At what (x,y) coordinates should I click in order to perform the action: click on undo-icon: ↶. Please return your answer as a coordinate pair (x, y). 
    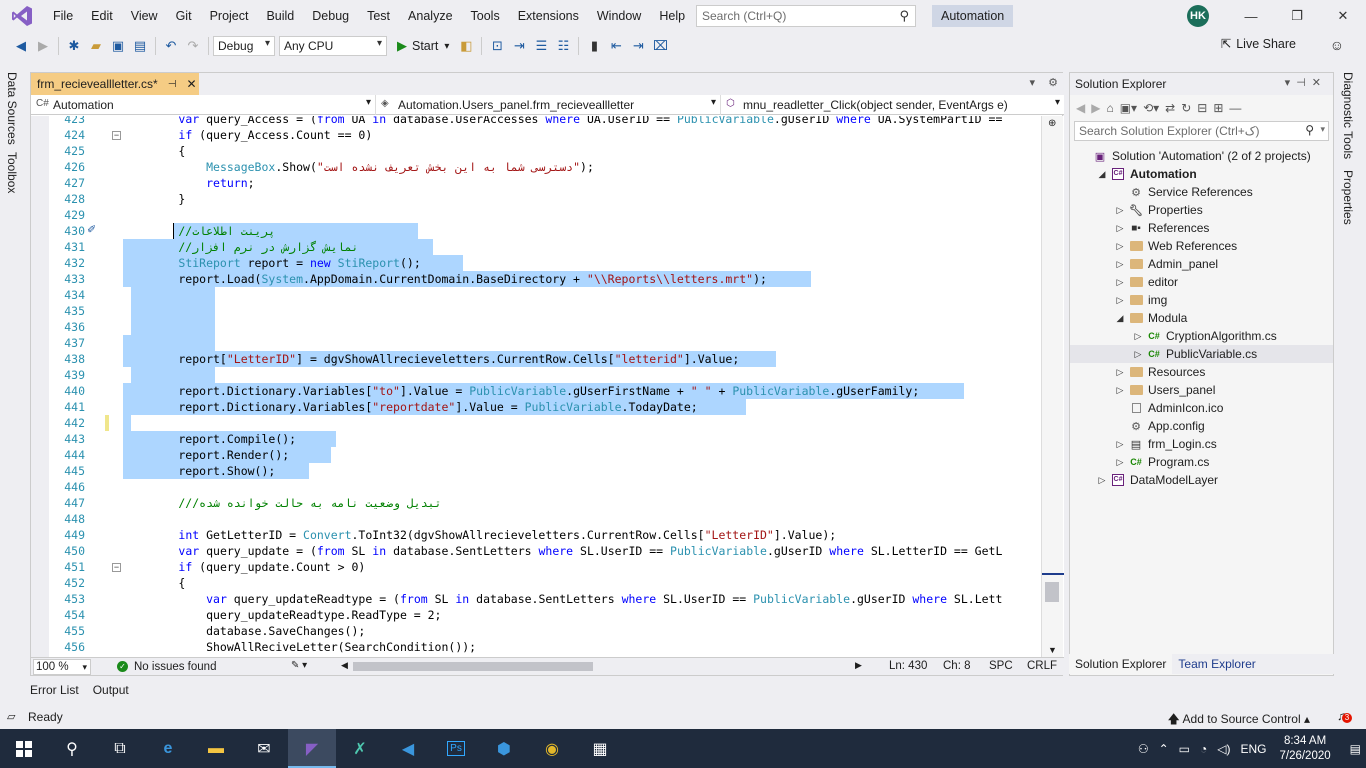
    Looking at the image, I should click on (171, 46).